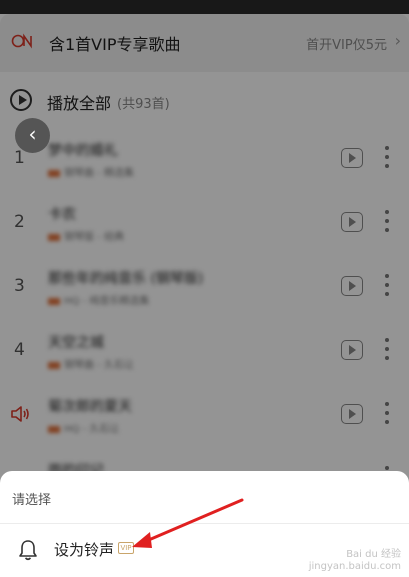  Describe the element at coordinates (354, 566) in the screenshot. I see `watermark-url: jingyan.baidu.com` at that location.